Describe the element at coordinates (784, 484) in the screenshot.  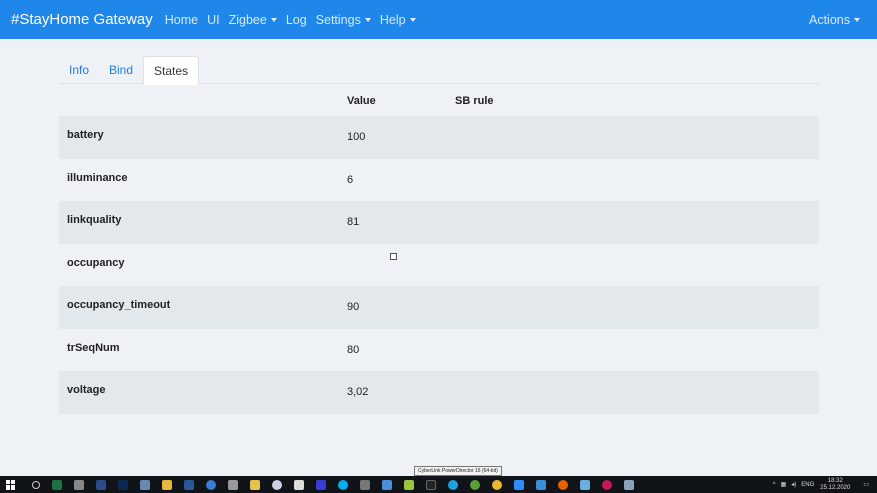
I see `network-icon: ▦` at that location.